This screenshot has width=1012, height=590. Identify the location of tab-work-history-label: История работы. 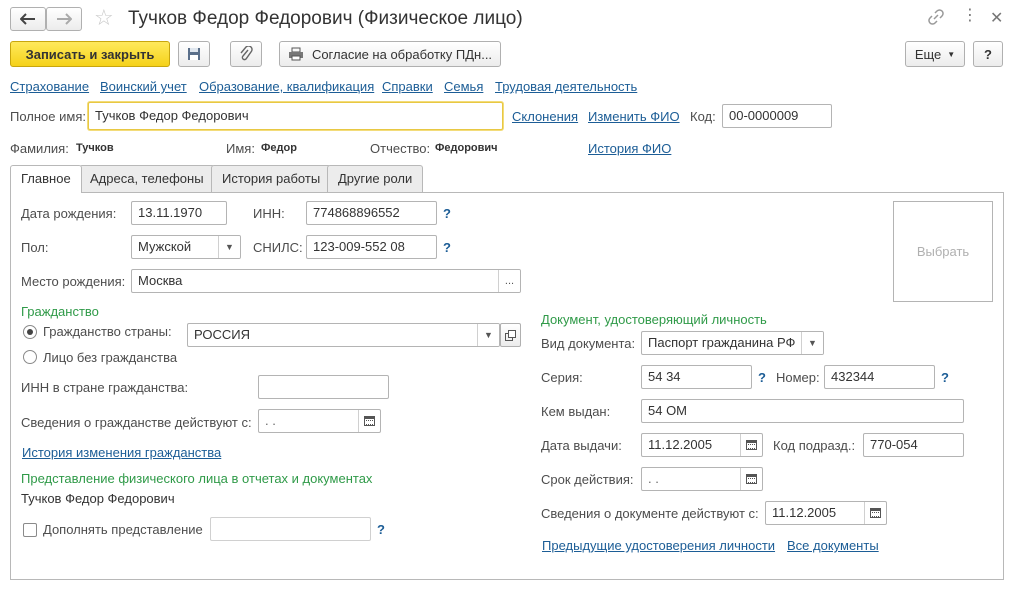
(271, 178).